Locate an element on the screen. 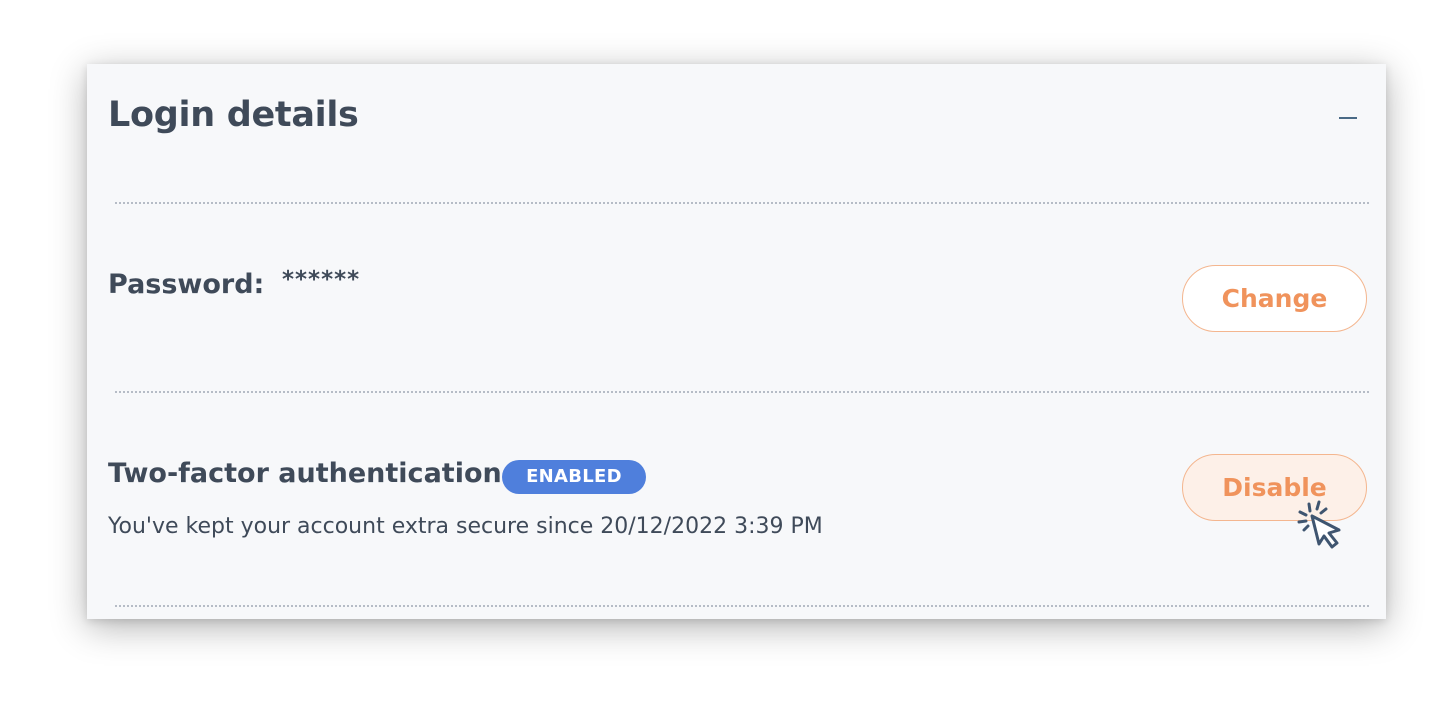 The image size is (1451, 706). disable-two-factor-button: Disable is located at coordinates (1274, 487).